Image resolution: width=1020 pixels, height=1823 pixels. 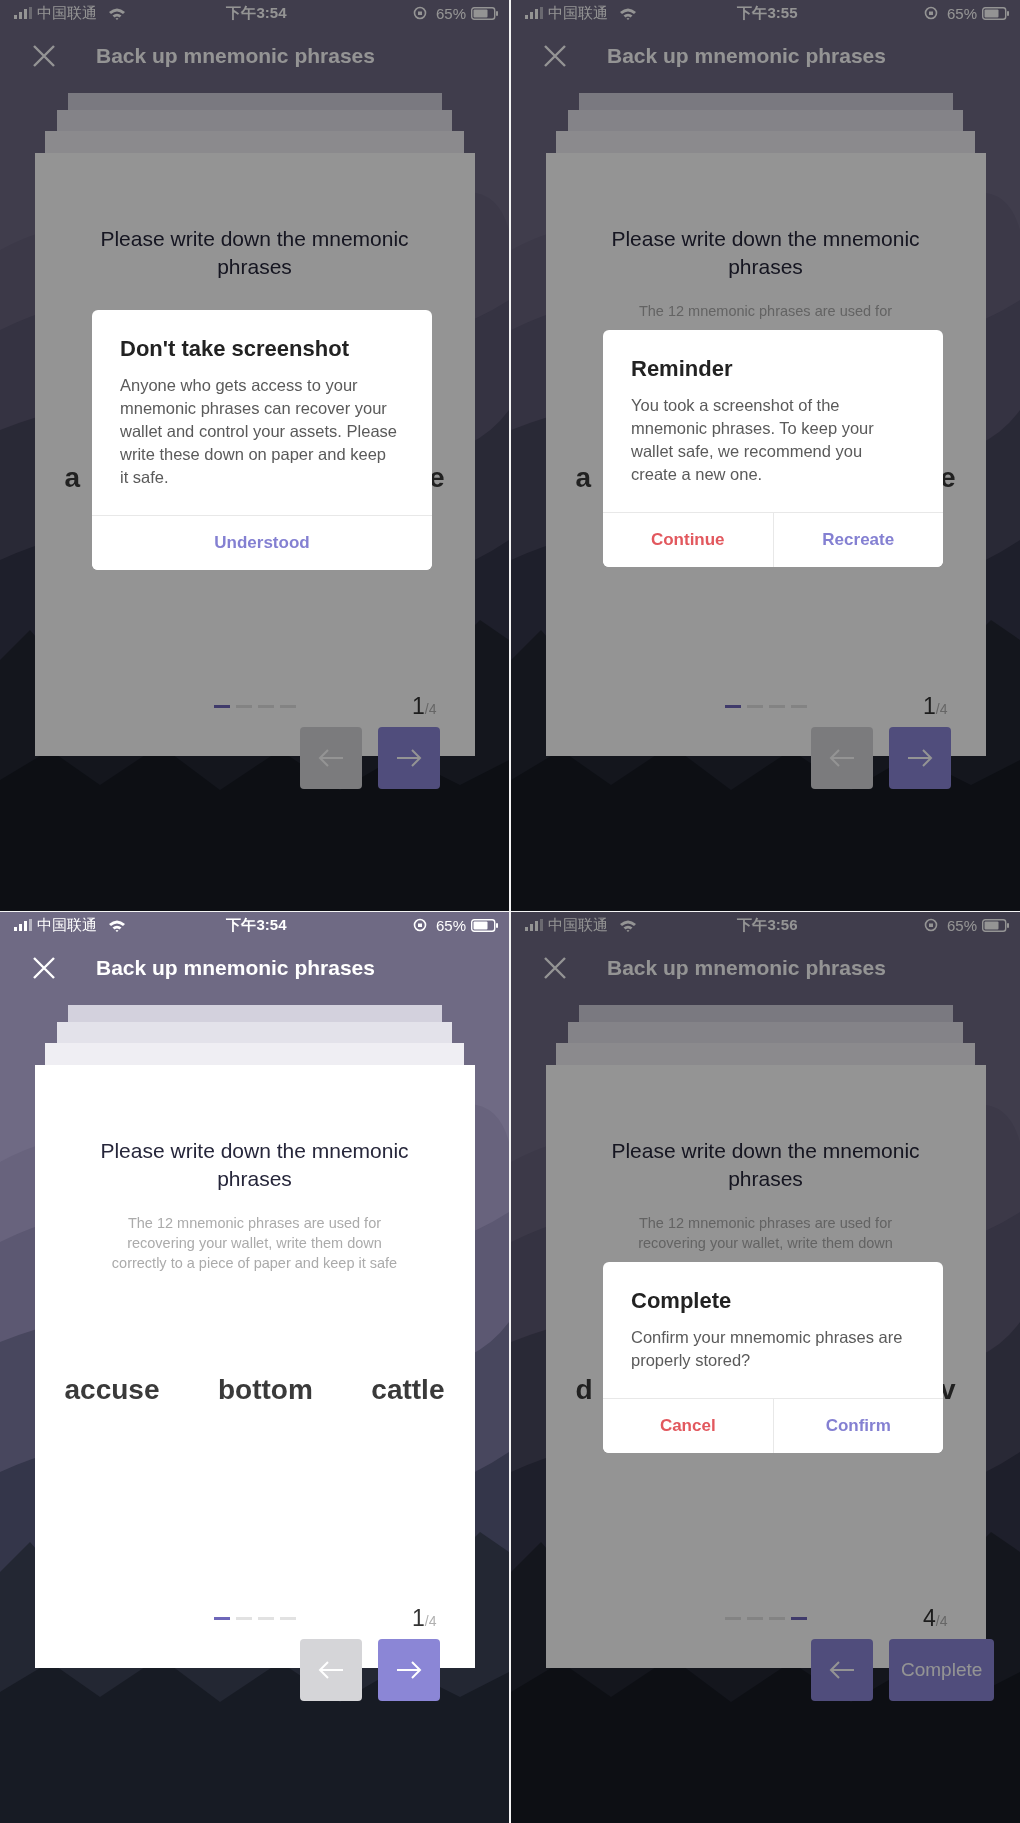 What do you see at coordinates (584, 1390) in the screenshot?
I see `mnemonic-word: d` at bounding box center [584, 1390].